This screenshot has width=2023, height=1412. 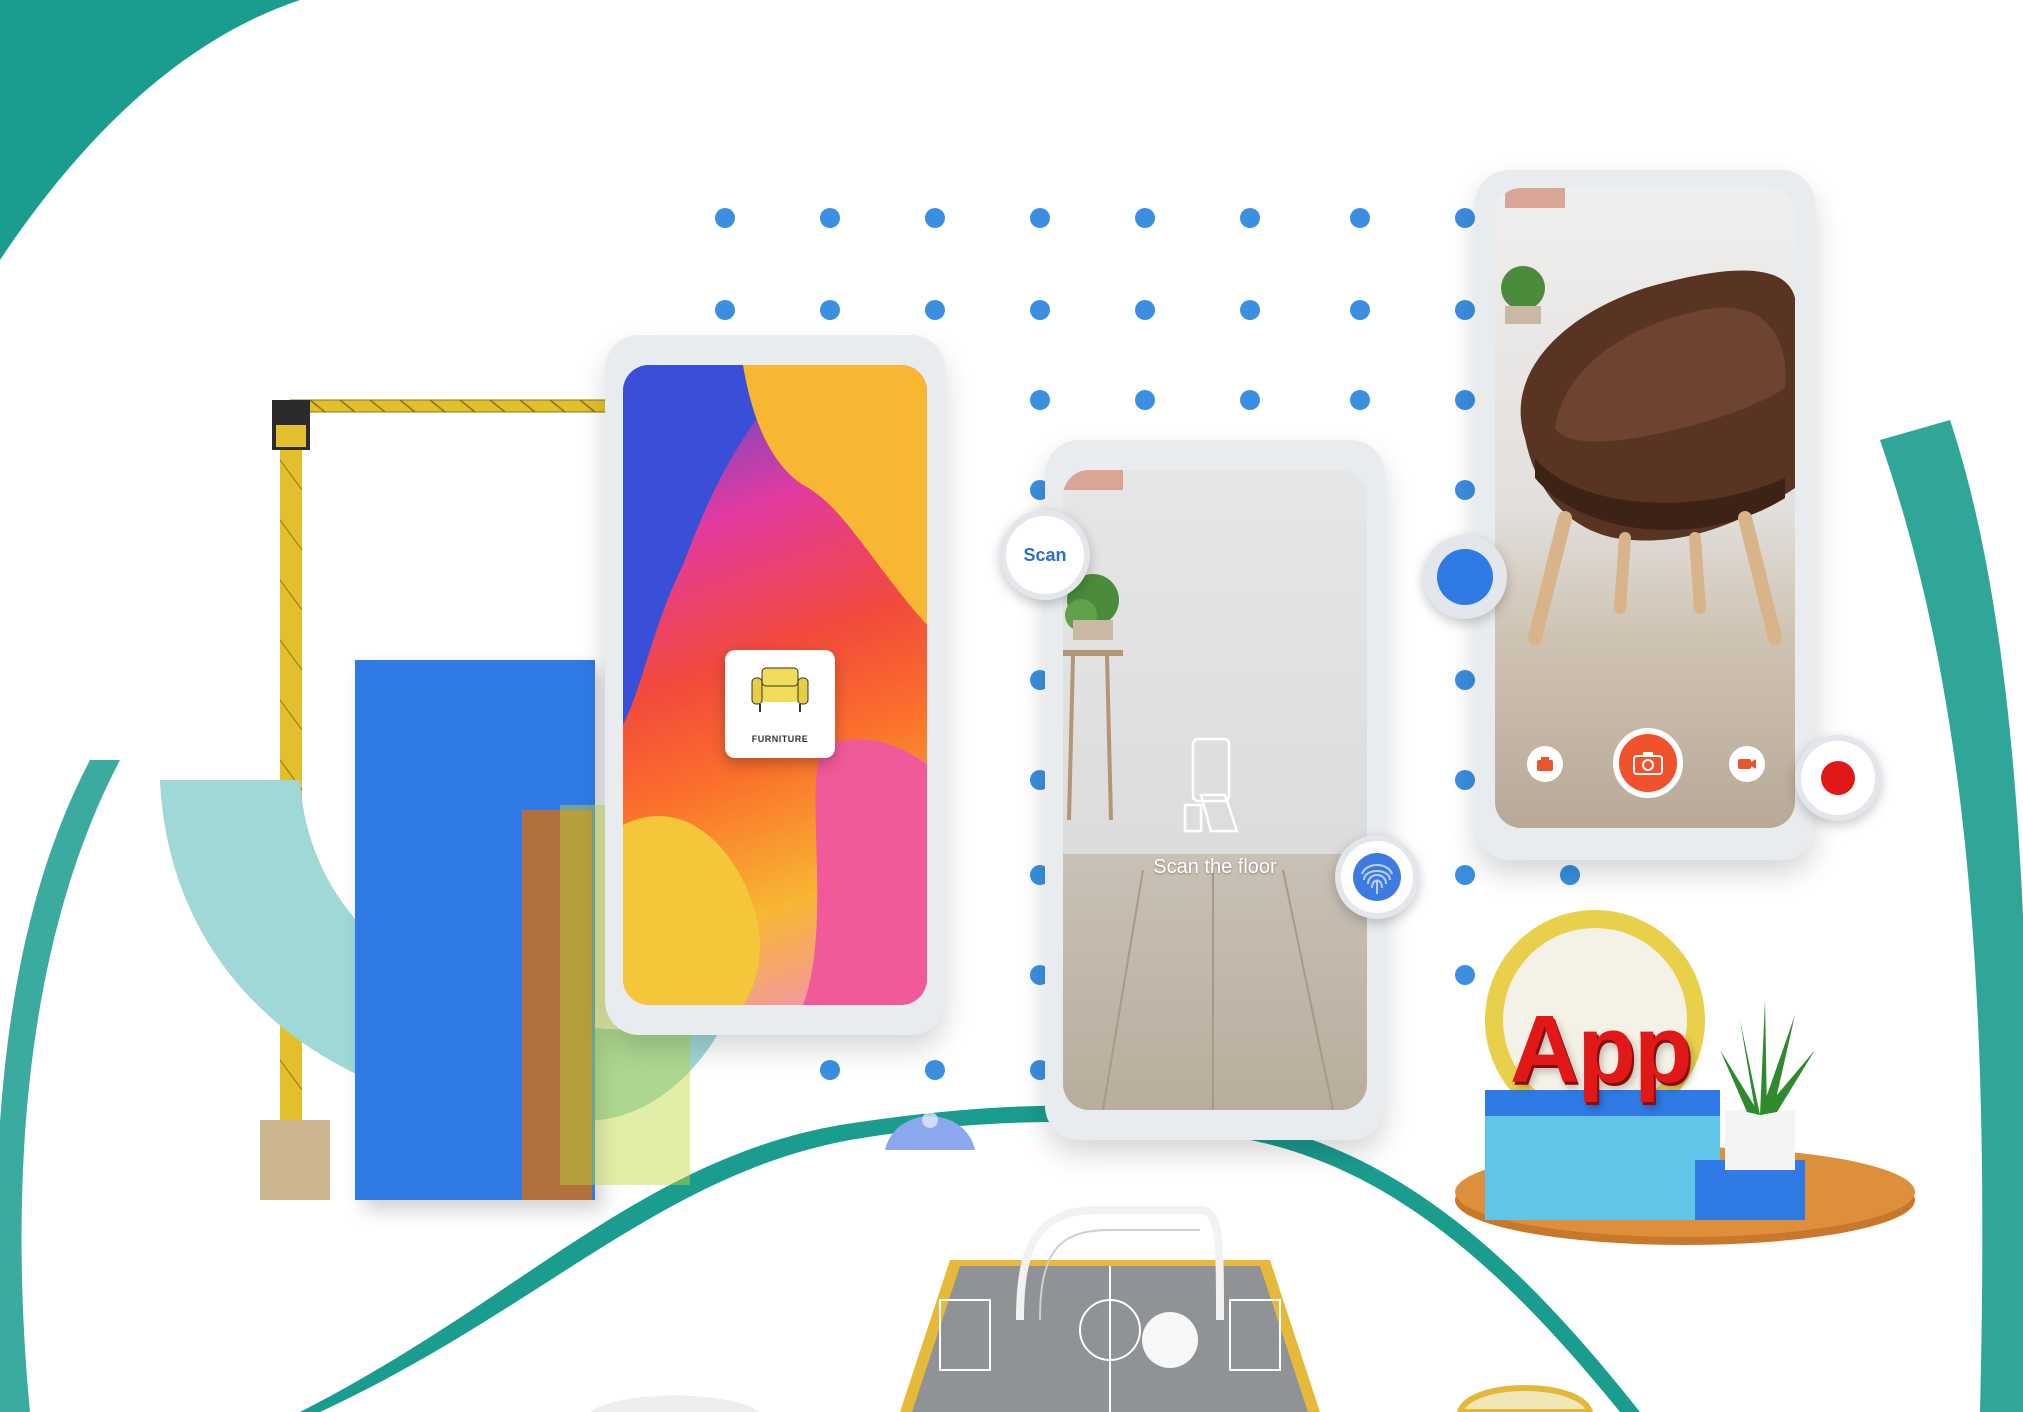 I want to click on partial-object-left, so click(x=675, y=1403).